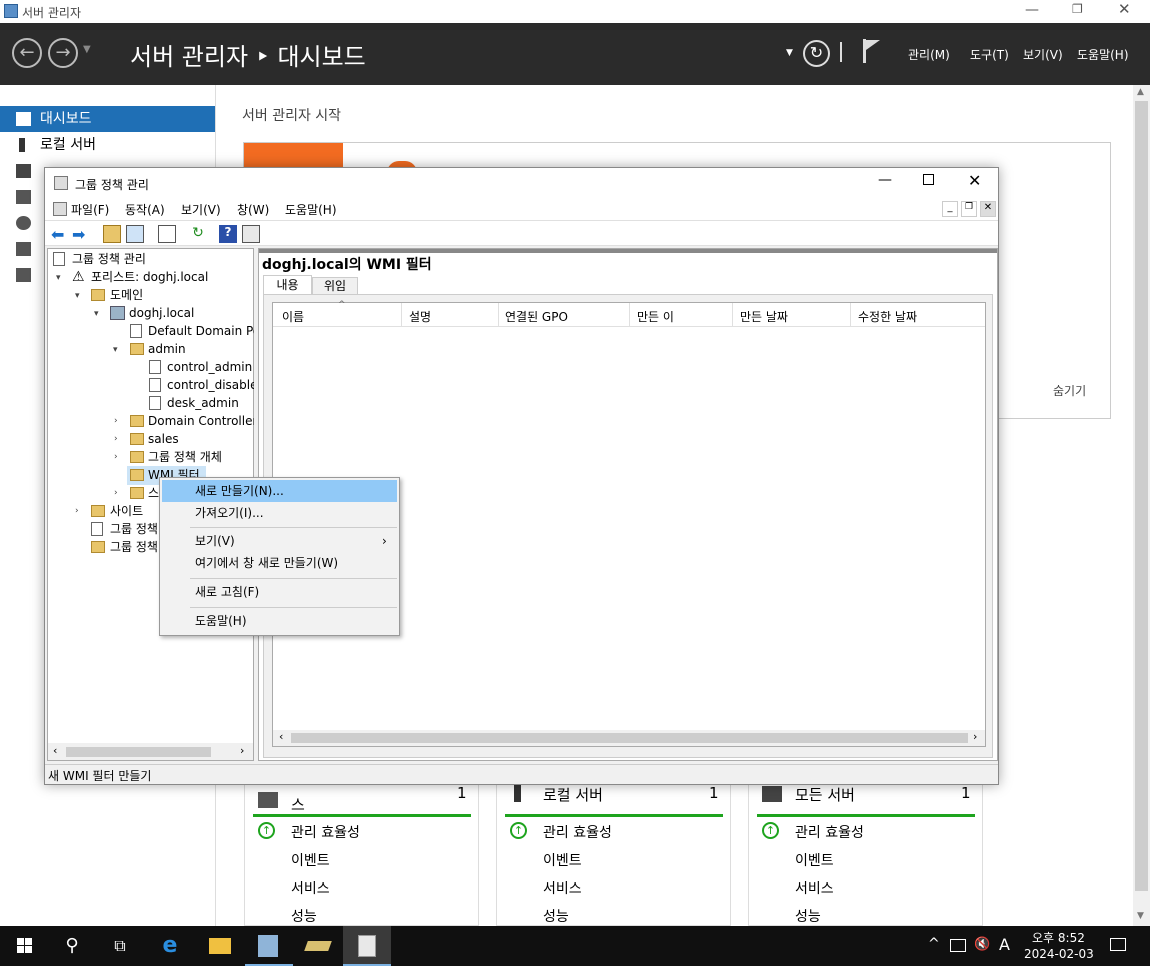 Image resolution: width=1150 pixels, height=966 pixels. What do you see at coordinates (251, 234) in the screenshot?
I see `properties-icon` at bounding box center [251, 234].